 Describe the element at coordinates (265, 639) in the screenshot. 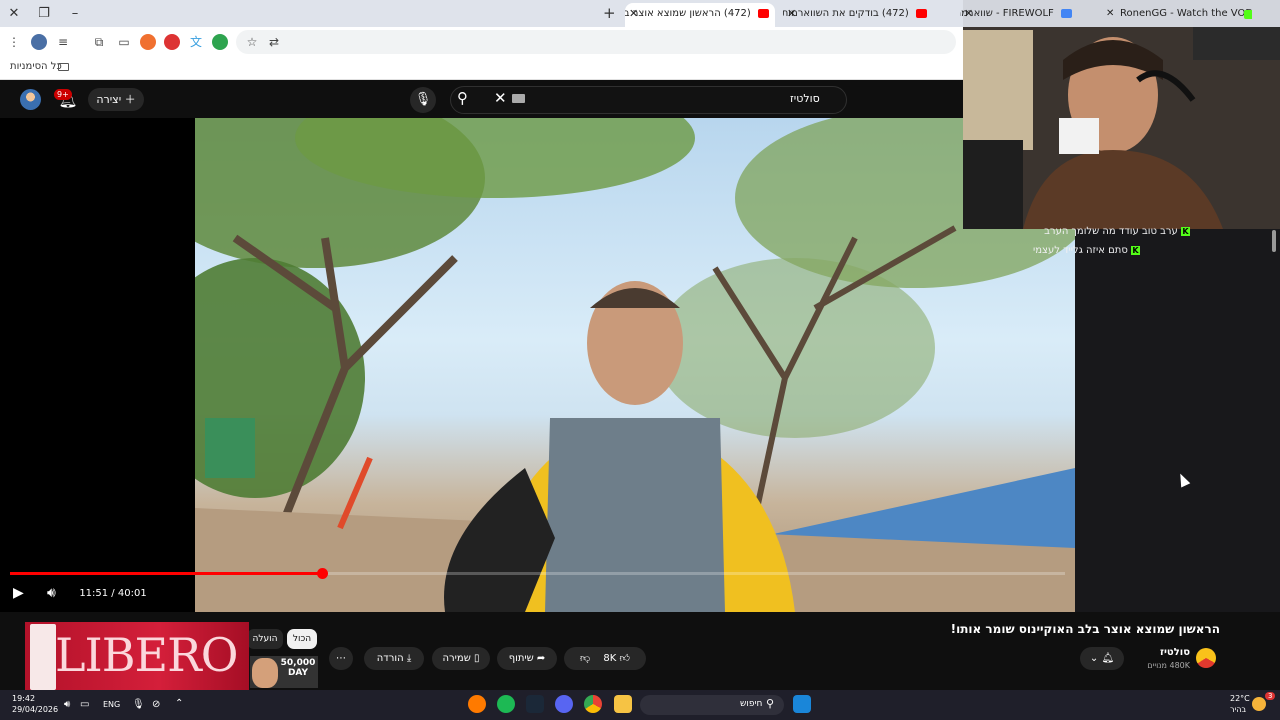

I see `chip-uploaded: הועלה` at that location.